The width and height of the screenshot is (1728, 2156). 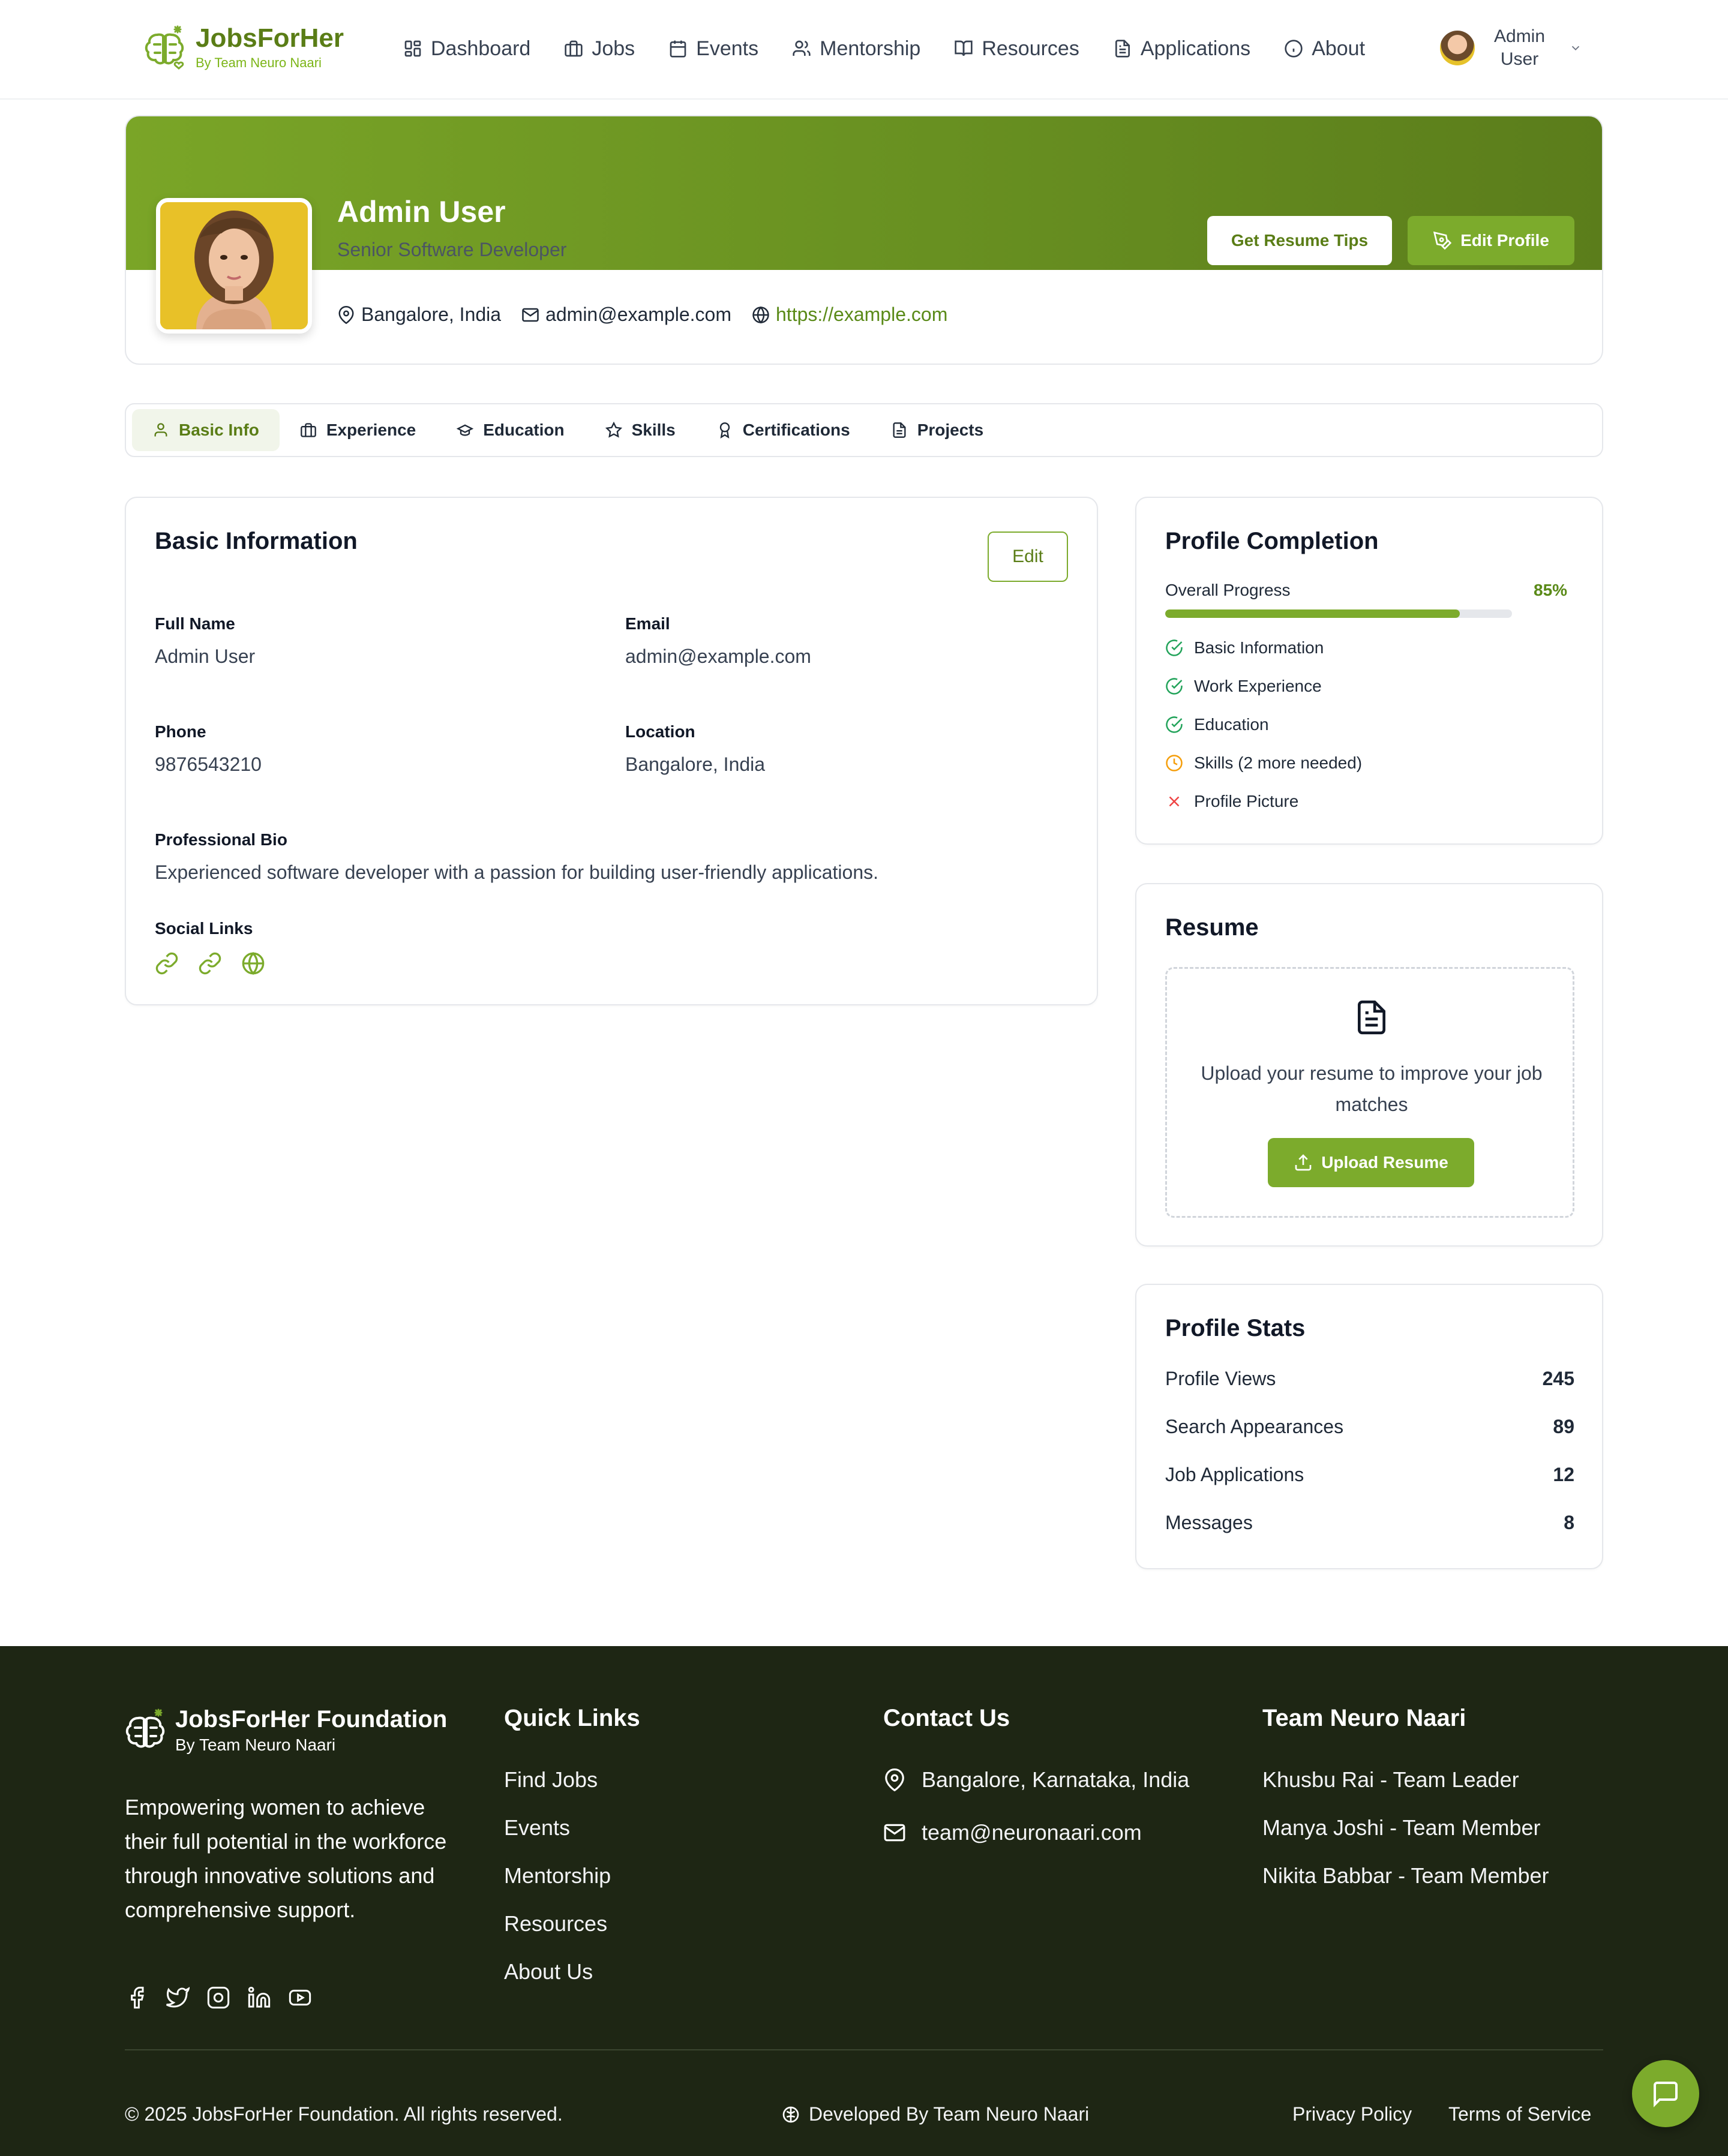 I want to click on nav-jobs: Jobs, so click(x=599, y=49).